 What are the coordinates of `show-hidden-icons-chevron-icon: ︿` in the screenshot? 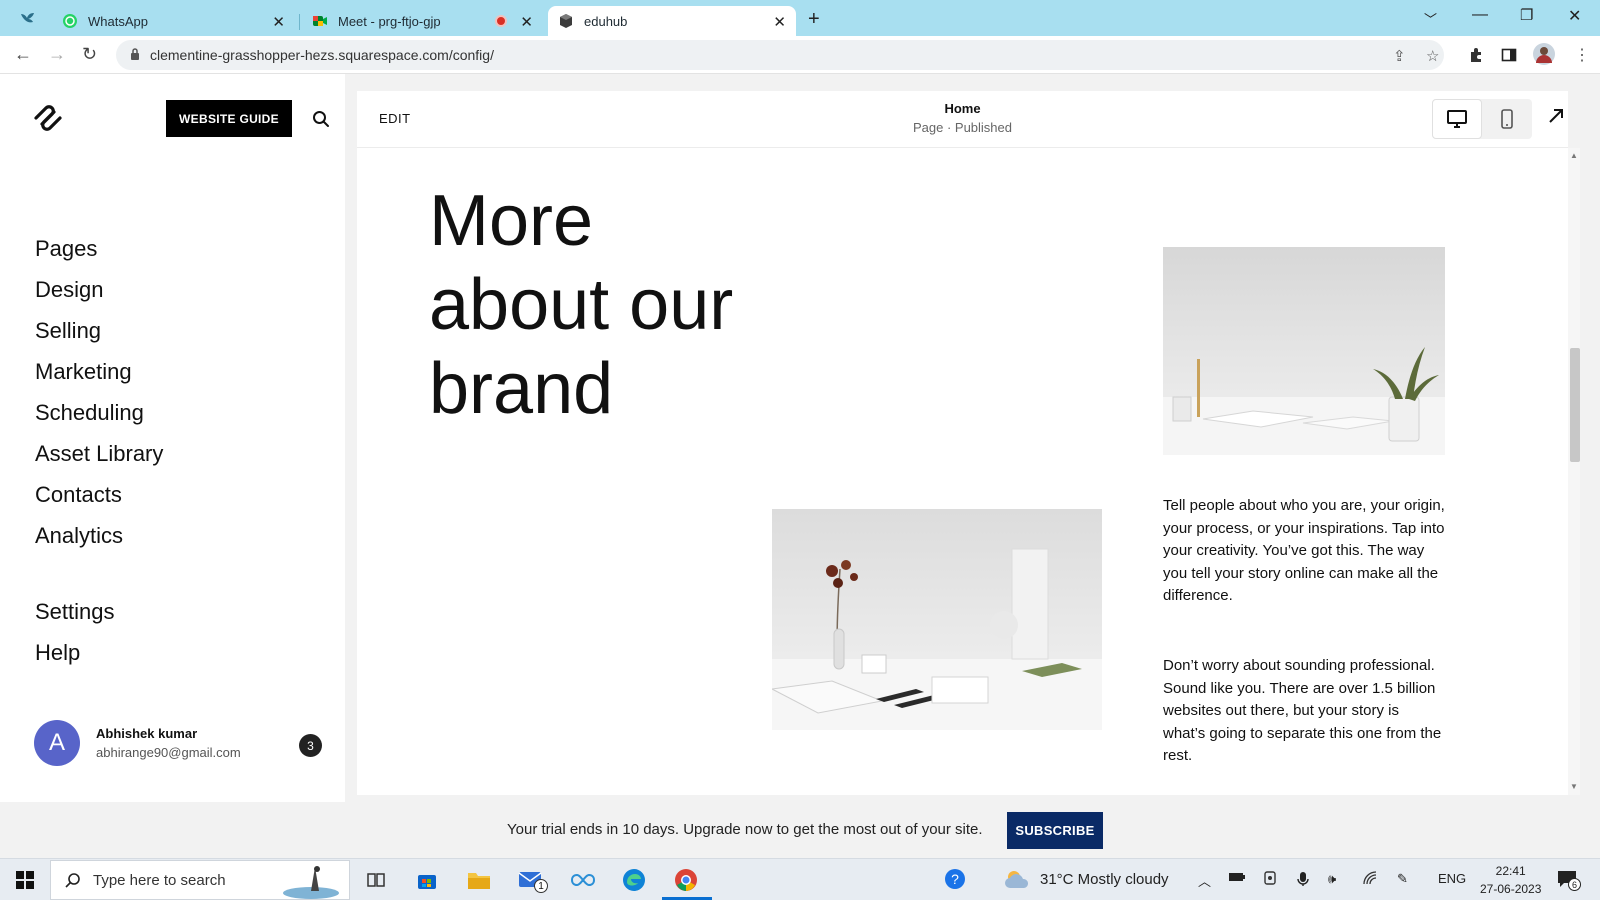 It's located at (1204, 880).